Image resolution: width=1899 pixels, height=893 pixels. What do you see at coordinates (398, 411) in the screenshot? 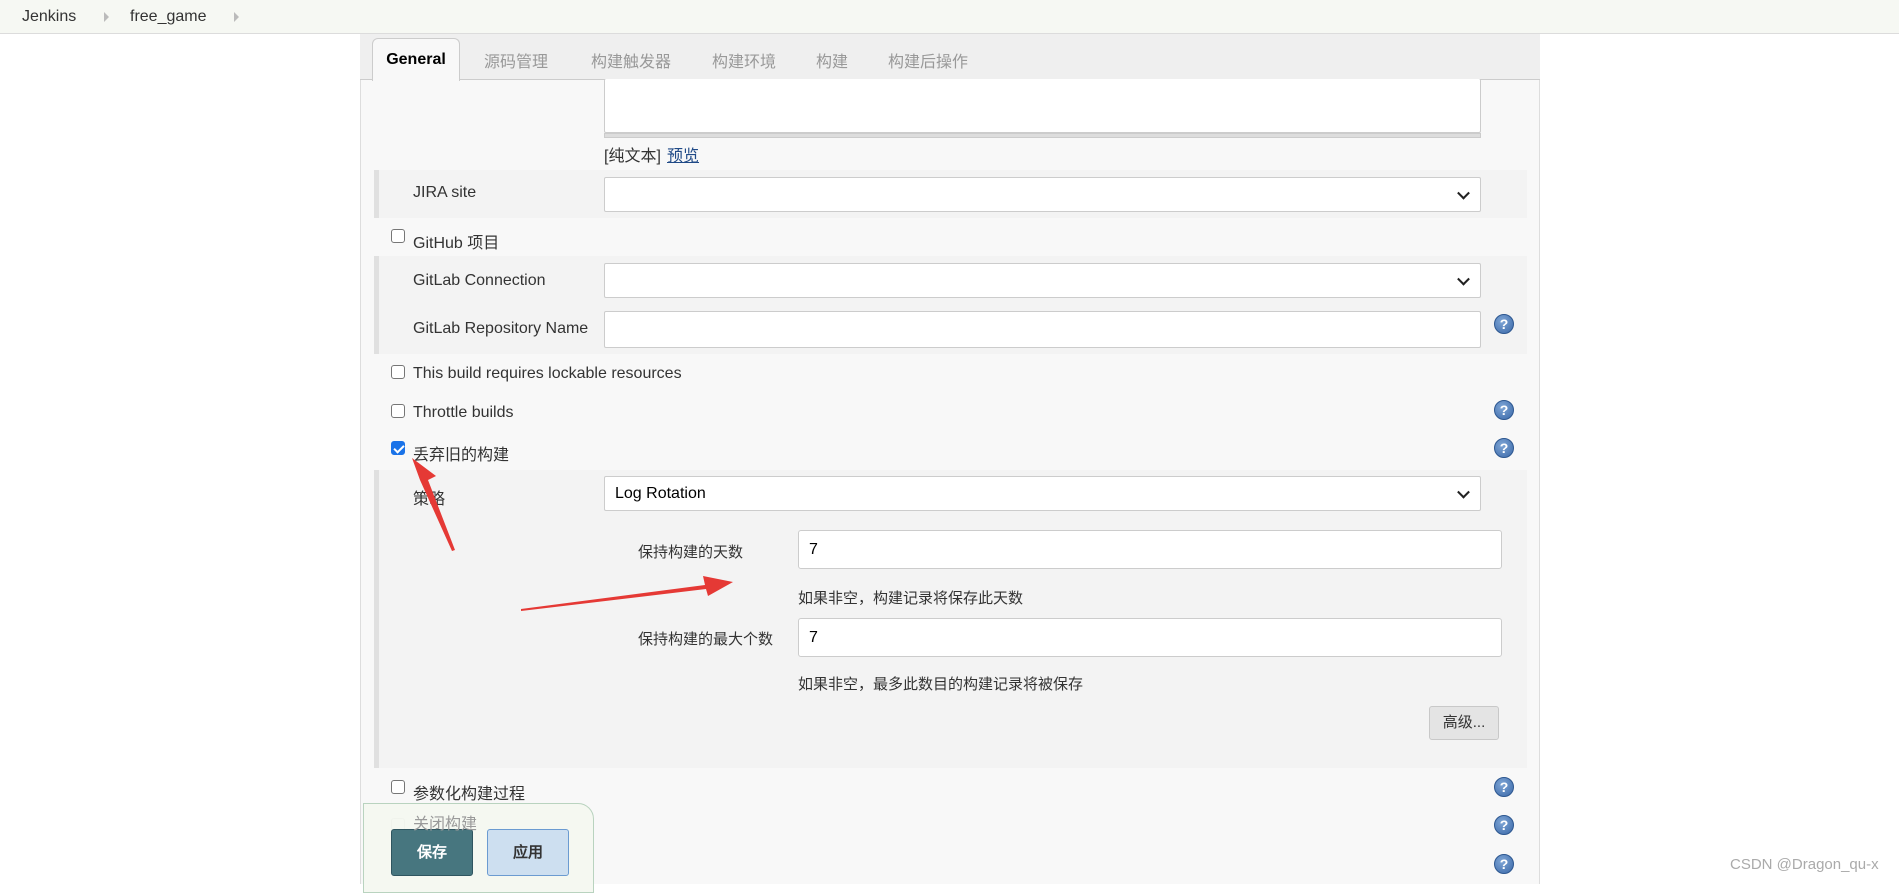
I see `throttle-checkbox` at bounding box center [398, 411].